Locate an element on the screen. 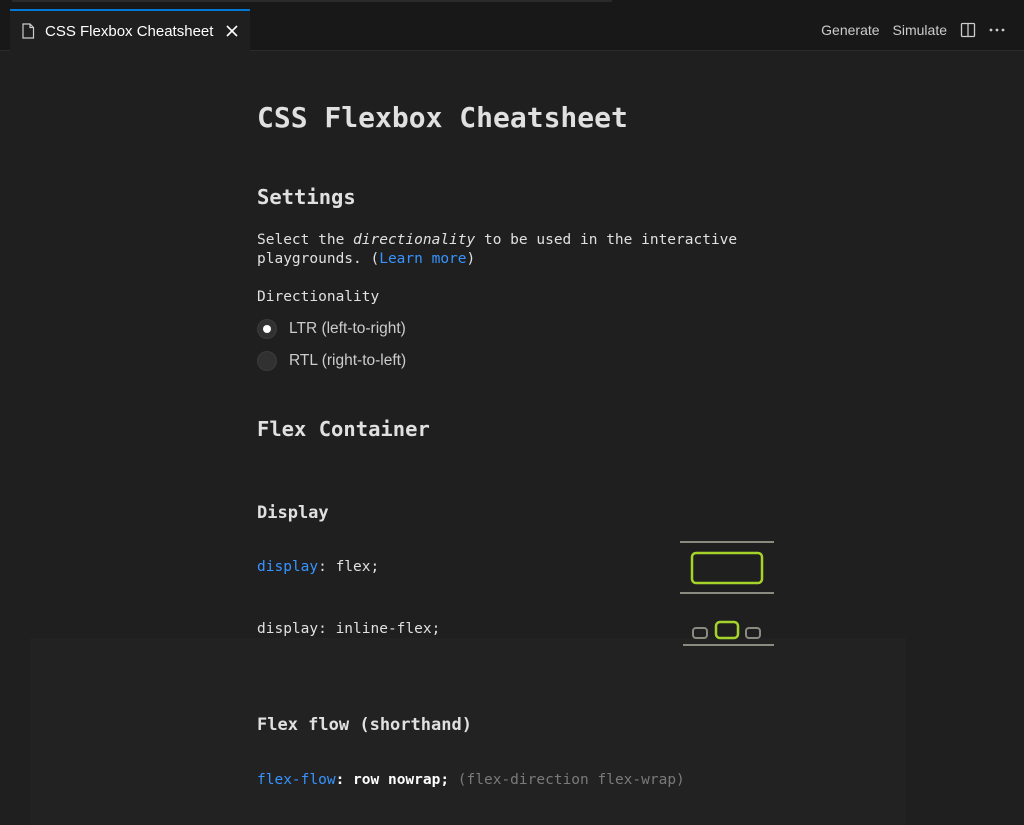 The width and height of the screenshot is (1024, 825). tab-label: CSS Flexbox Cheatsheet is located at coordinates (129, 31).